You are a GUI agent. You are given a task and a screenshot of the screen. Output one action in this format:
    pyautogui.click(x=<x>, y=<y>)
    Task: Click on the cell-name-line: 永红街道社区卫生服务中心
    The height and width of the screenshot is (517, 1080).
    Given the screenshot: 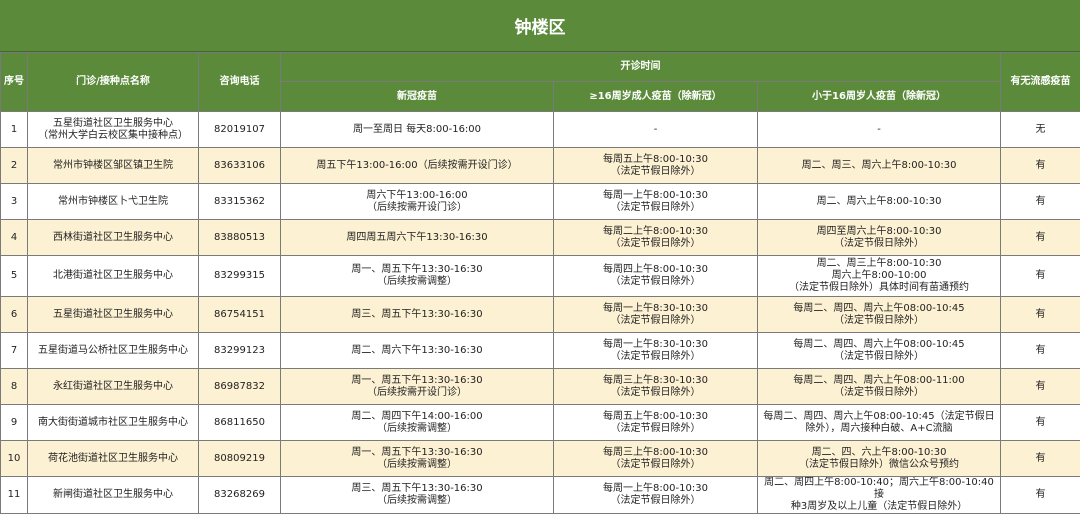 What is the action you would take?
    pyautogui.click(x=113, y=386)
    